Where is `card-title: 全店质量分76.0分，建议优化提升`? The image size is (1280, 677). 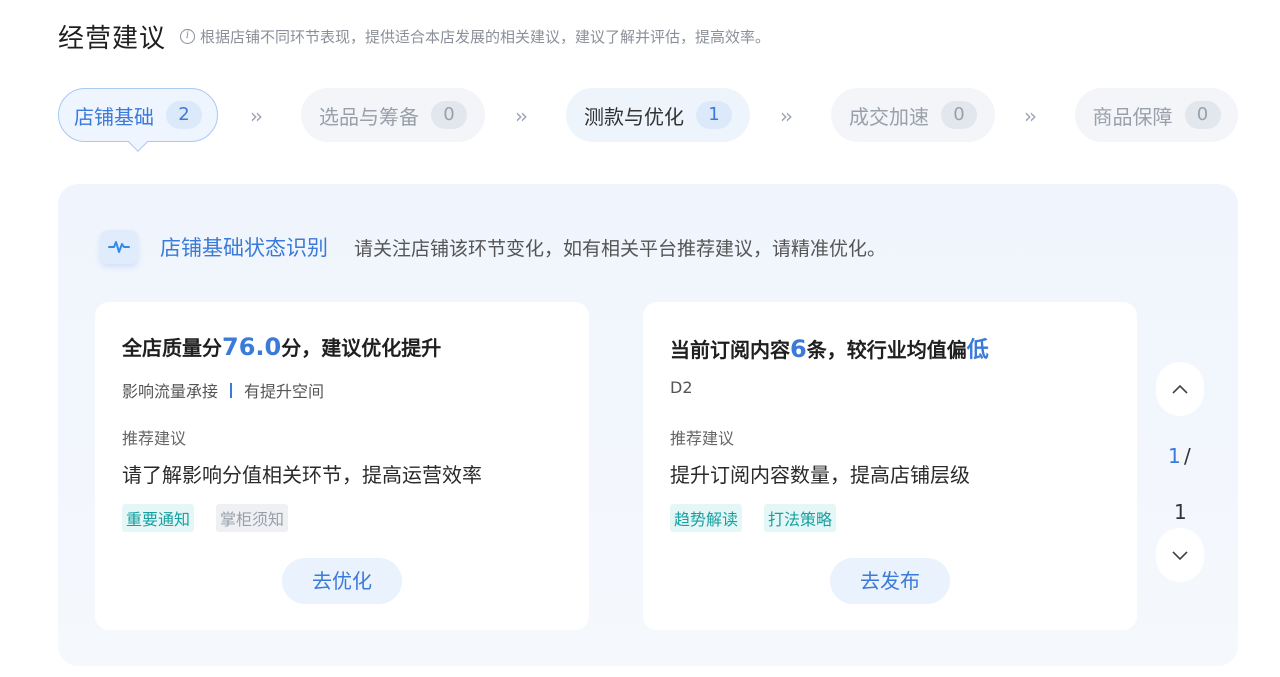
card-title: 全店质量分76.0分，建议优化提升 is located at coordinates (281, 346).